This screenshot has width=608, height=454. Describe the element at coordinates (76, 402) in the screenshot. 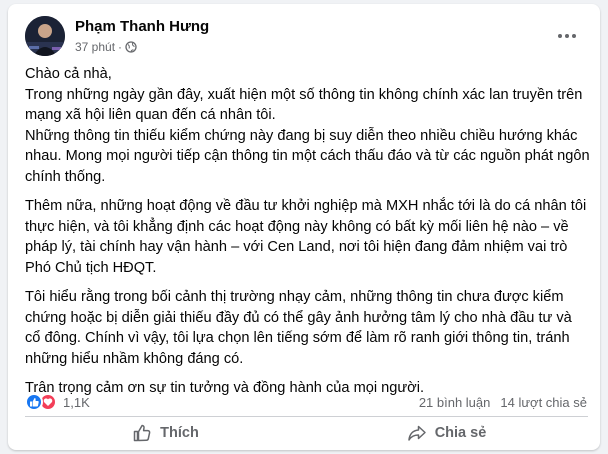

I see `reaction-count: 1,1K` at that location.